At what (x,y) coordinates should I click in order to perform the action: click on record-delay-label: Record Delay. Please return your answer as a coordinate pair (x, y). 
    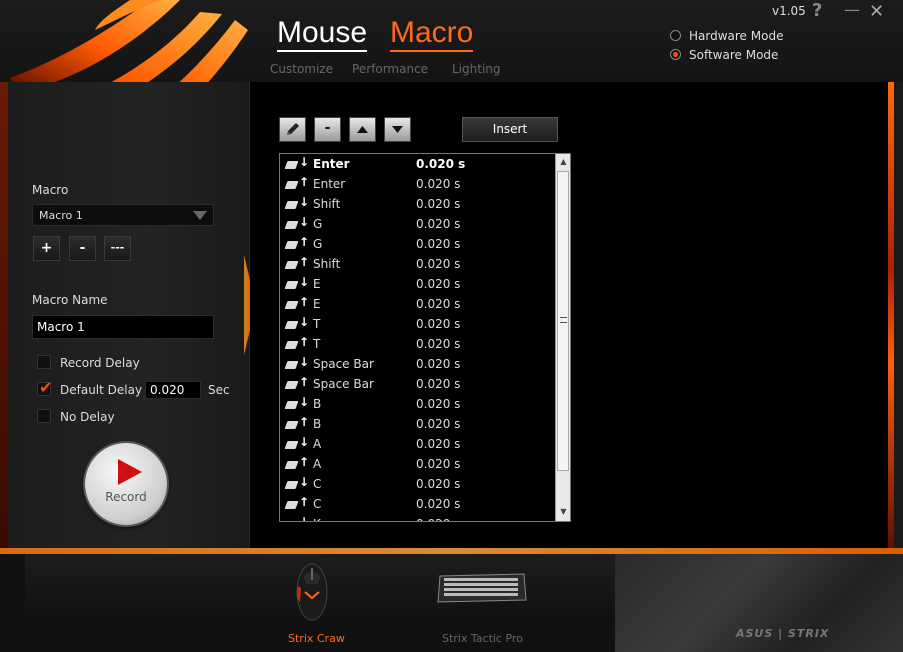
    Looking at the image, I should click on (100, 363).